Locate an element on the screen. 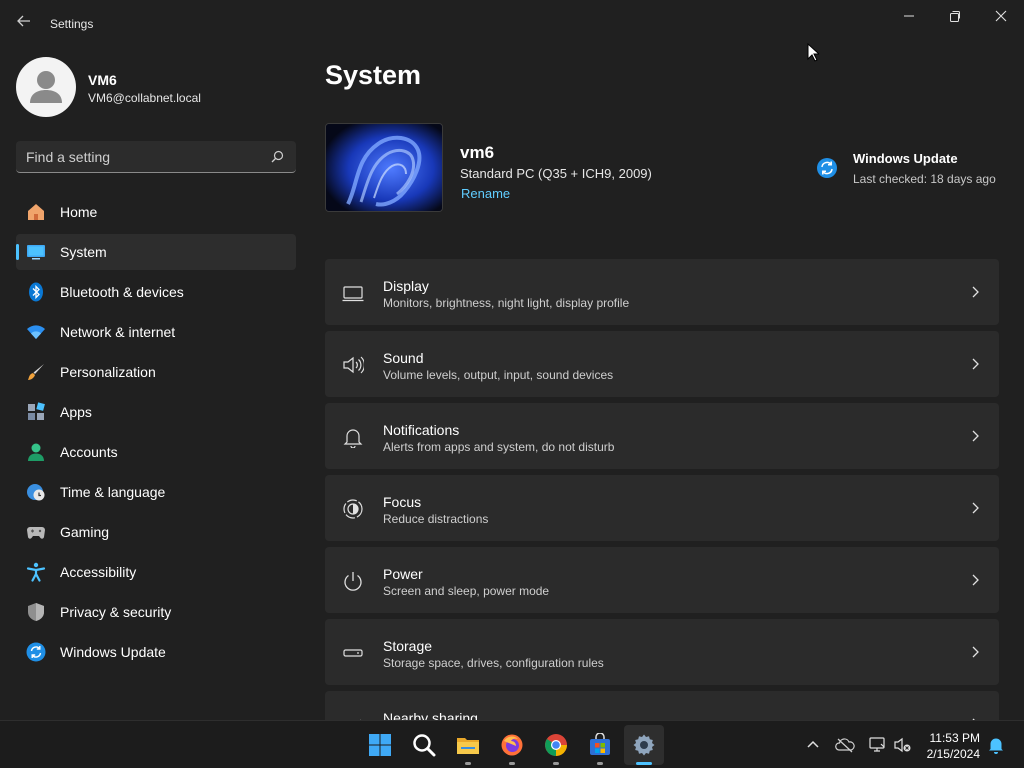 This screenshot has height=768, width=1024. start-button is located at coordinates (380, 745).